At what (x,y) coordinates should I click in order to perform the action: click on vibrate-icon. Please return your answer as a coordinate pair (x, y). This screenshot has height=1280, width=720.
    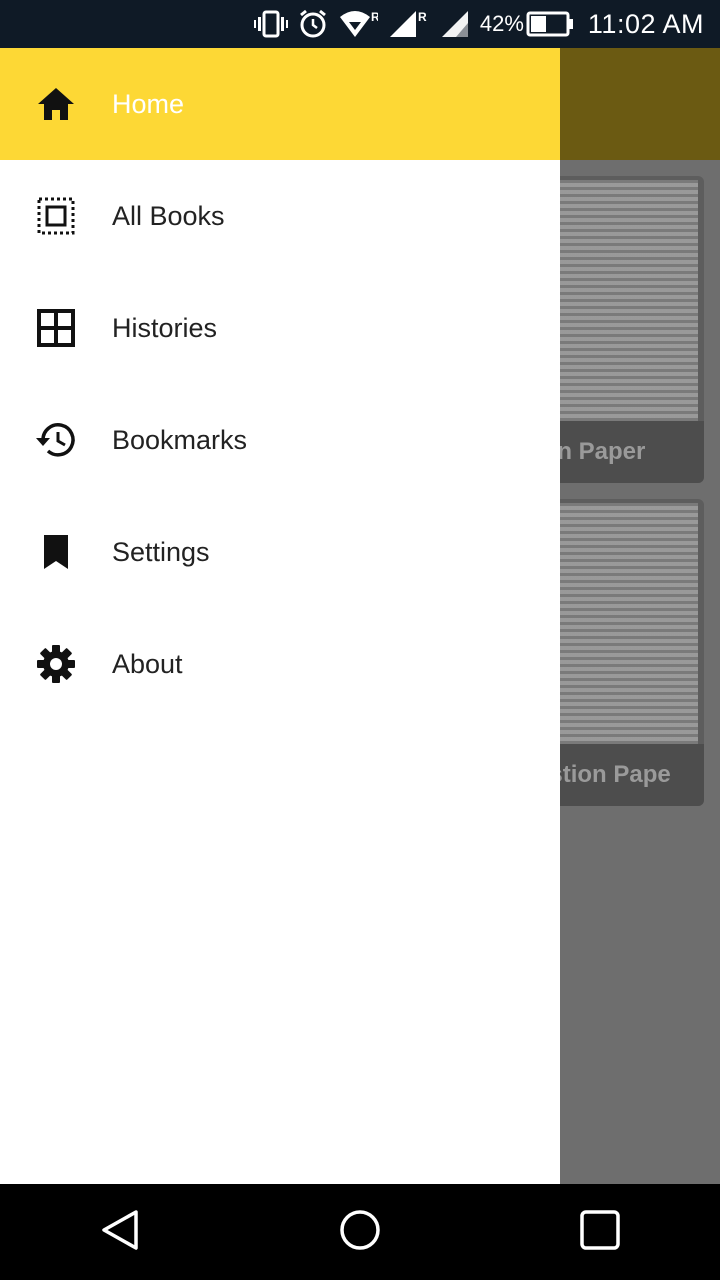
    Looking at the image, I should click on (270, 24).